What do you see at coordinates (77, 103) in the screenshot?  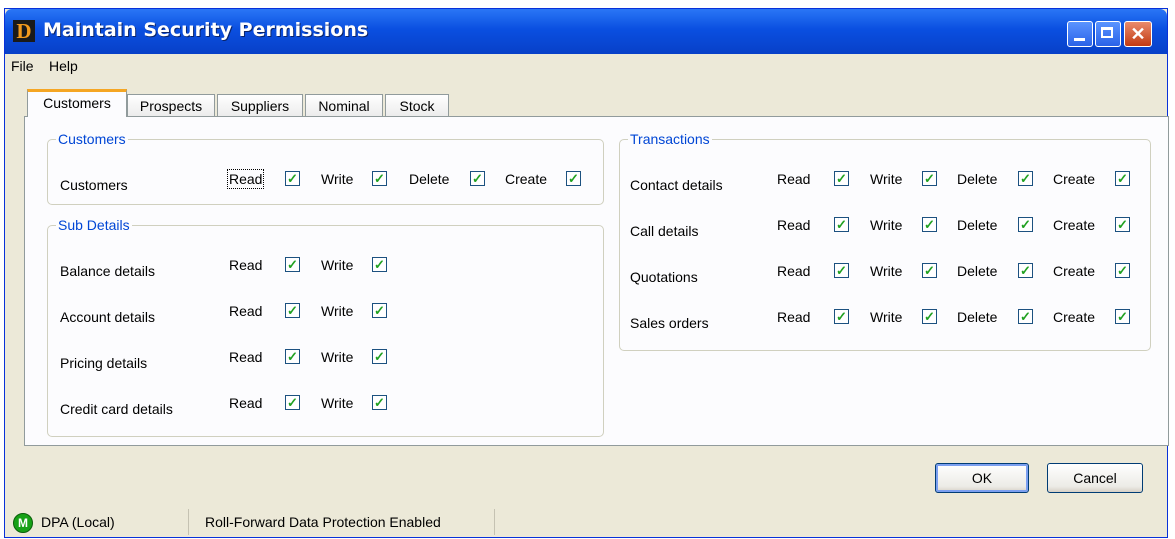 I see `tab-customers: Customers` at bounding box center [77, 103].